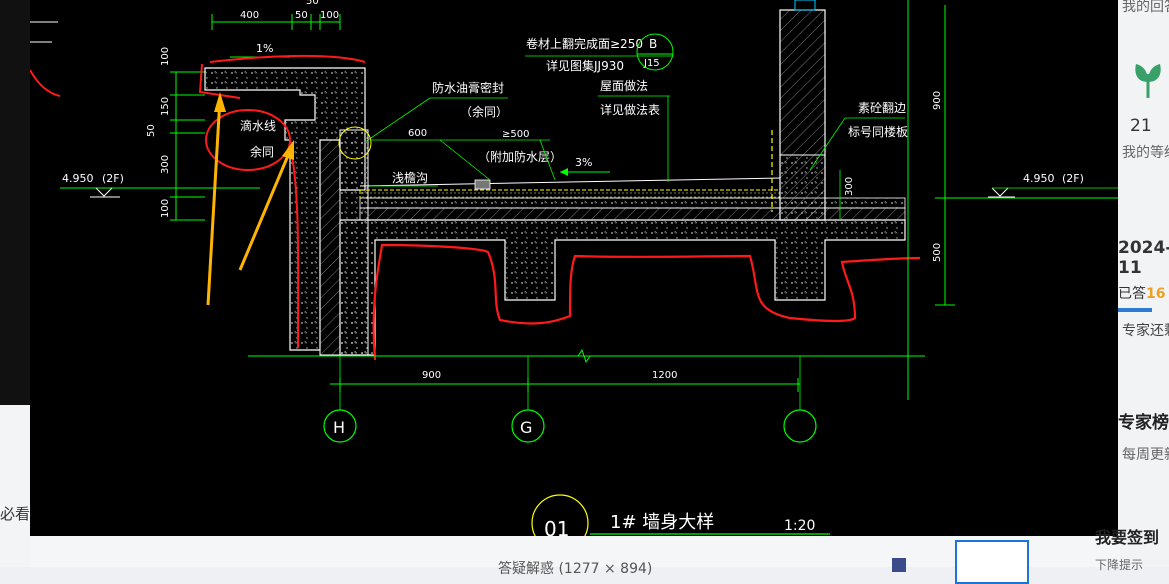 The height and width of the screenshot is (584, 1169). Describe the element at coordinates (585, 65) in the screenshot. I see `note-membrane-ref: 详见图集JJ930` at that location.